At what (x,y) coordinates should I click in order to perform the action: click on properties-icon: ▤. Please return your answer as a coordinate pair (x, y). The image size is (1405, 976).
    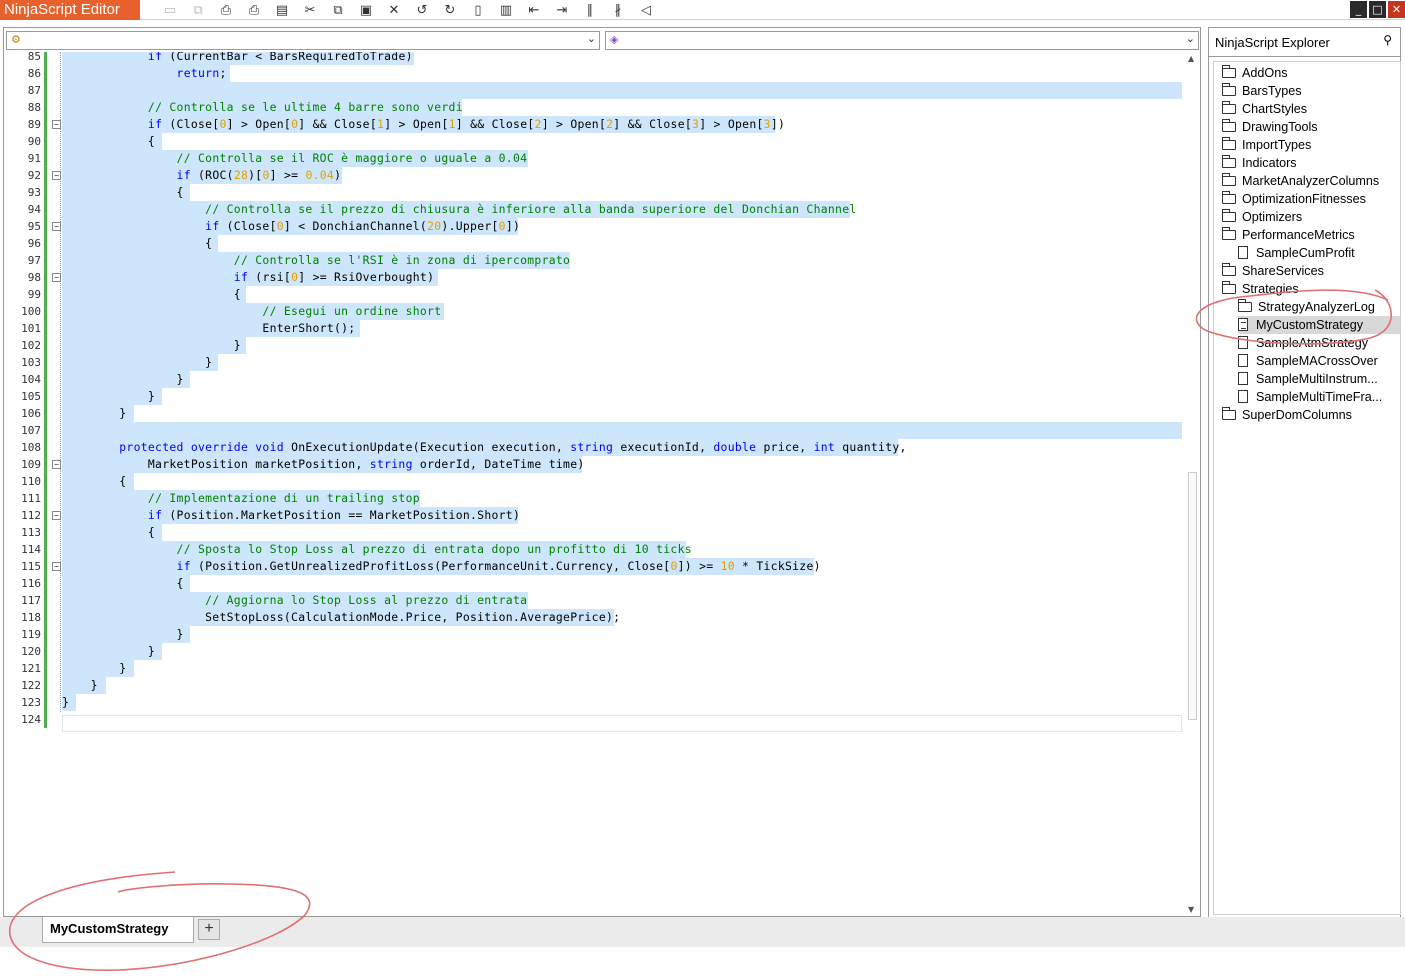
    Looking at the image, I should click on (282, 10).